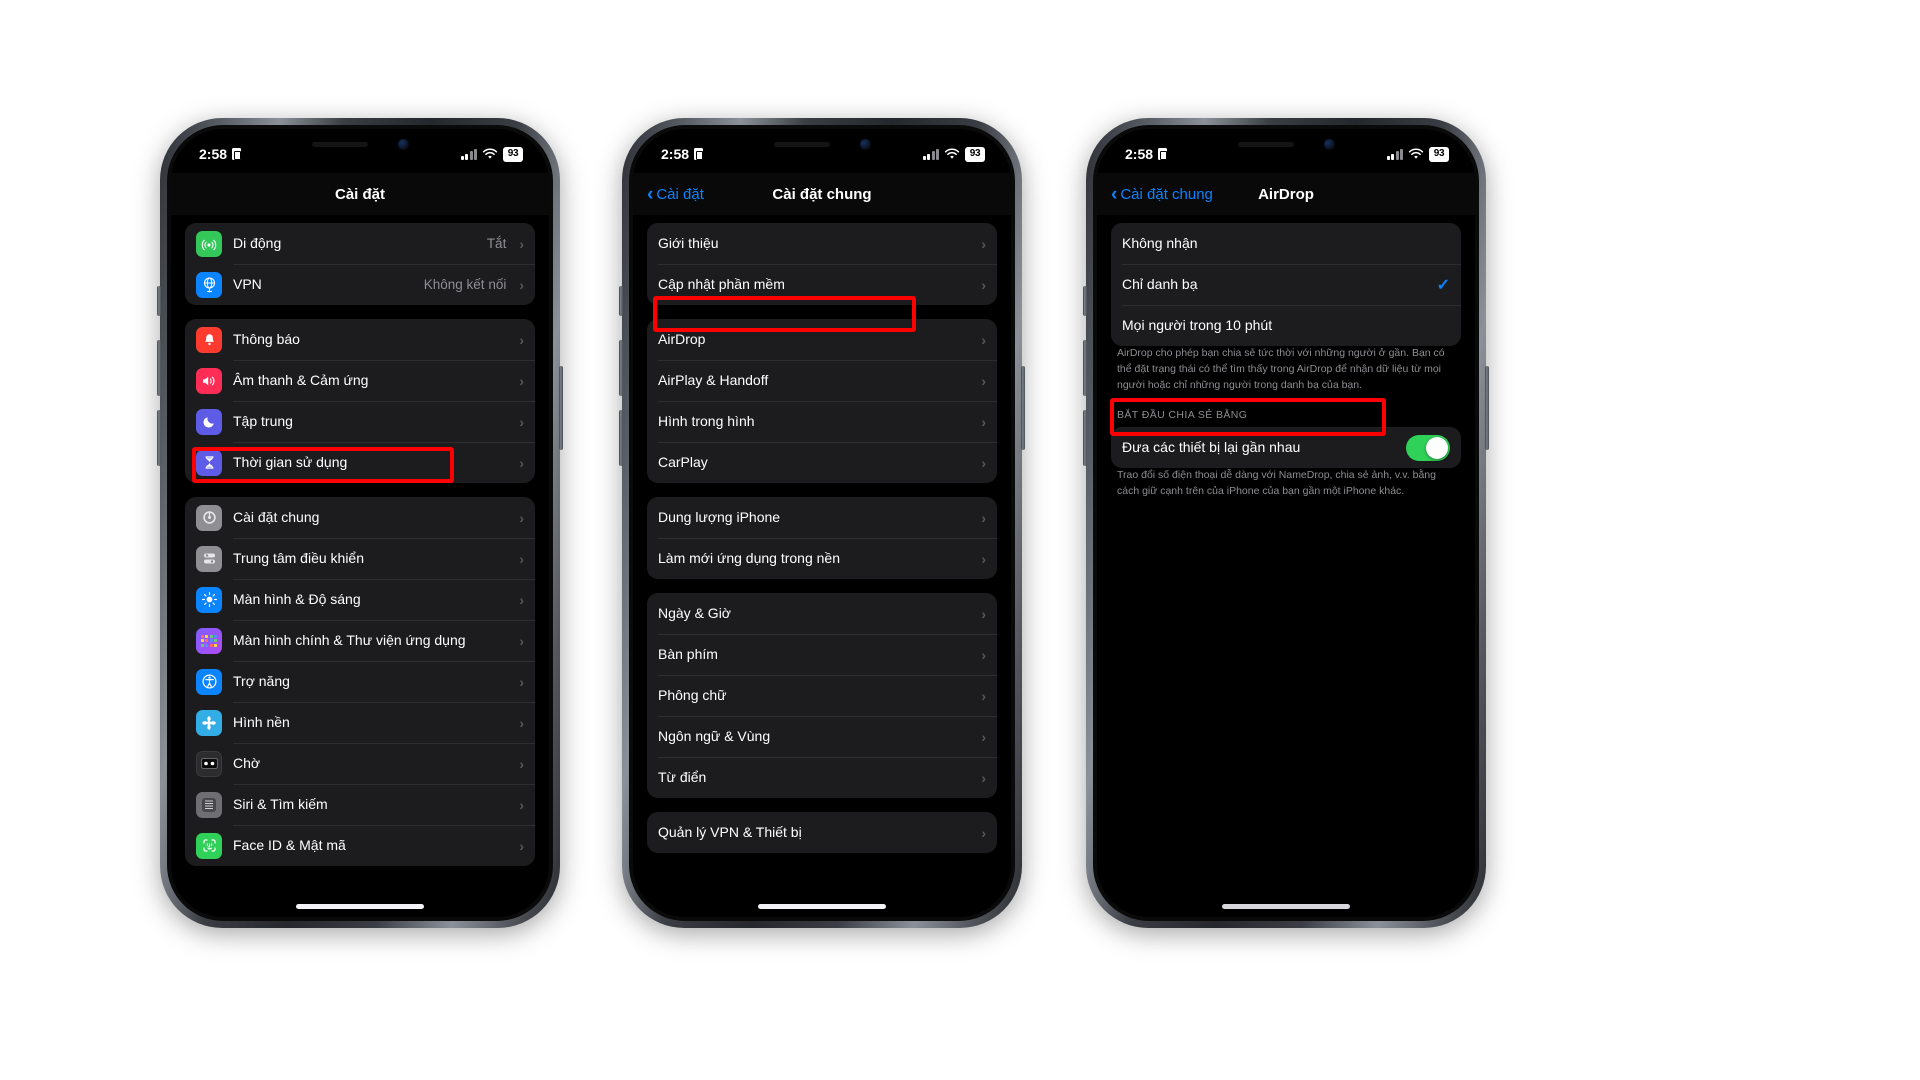 This screenshot has height=1080, width=1920. I want to click on sidebar-item-accessibility: Trợ năng ›, so click(360, 681).